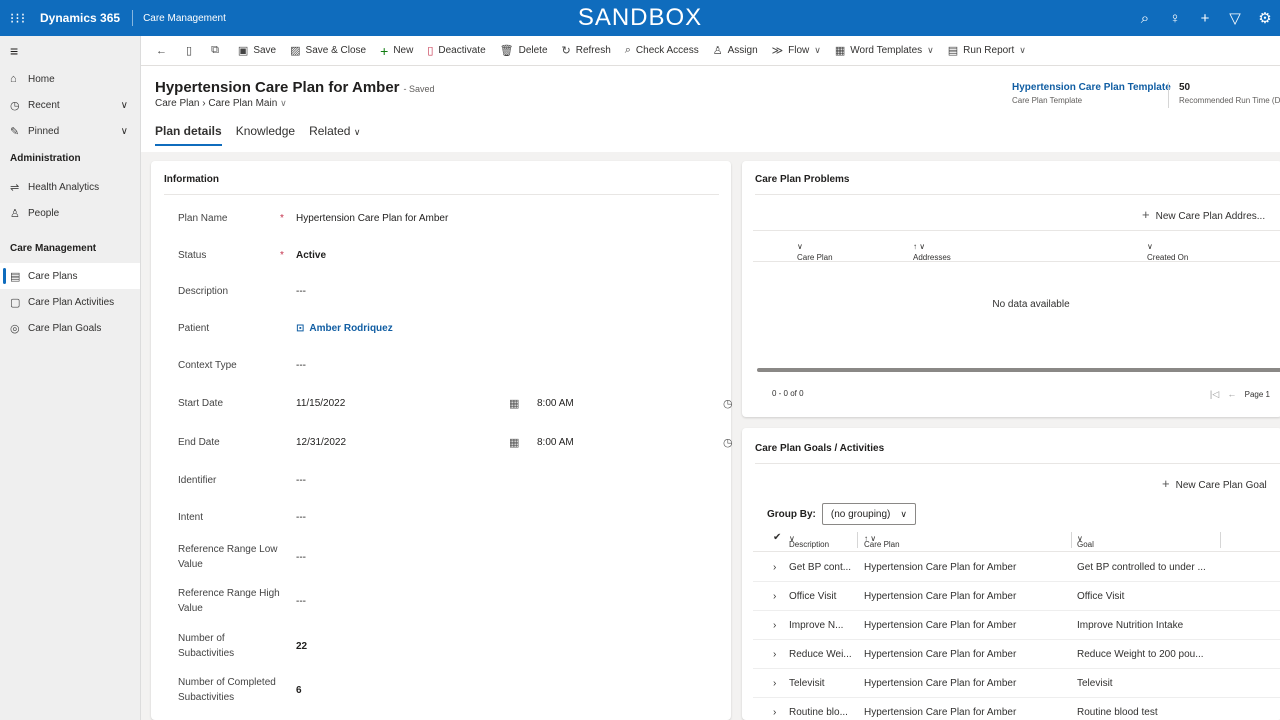 The image size is (1280, 720). Describe the element at coordinates (1091, 87) in the screenshot. I see `template-link: Hypertension Care Plan Template` at that location.